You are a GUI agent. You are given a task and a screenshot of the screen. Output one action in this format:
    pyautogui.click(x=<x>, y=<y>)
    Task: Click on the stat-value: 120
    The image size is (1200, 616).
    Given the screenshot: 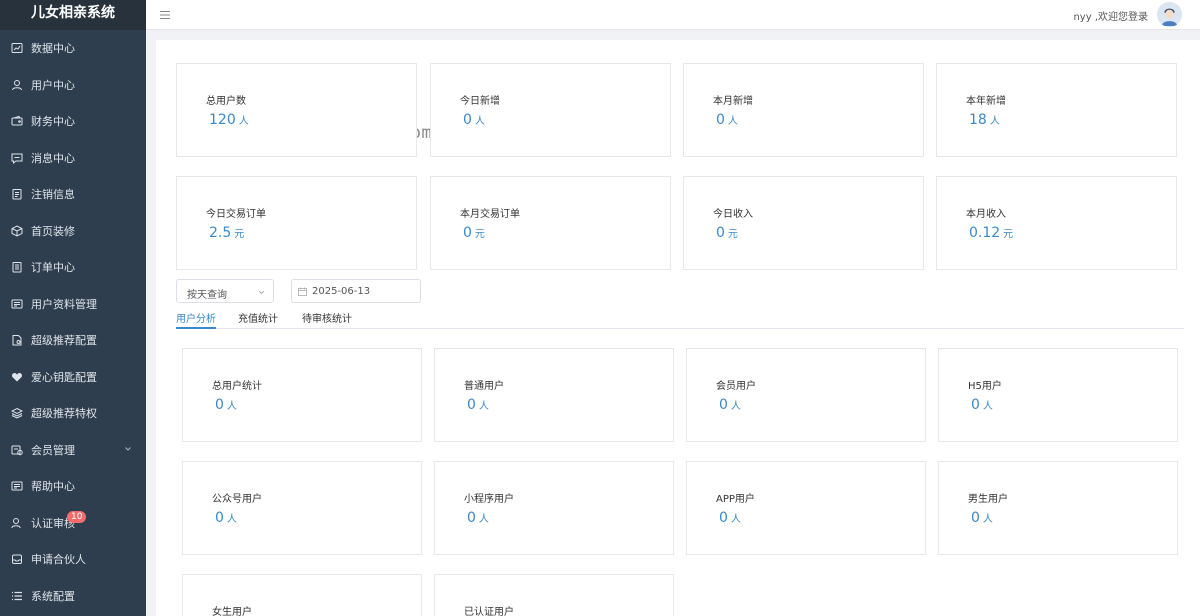 What is the action you would take?
    pyautogui.click(x=222, y=120)
    